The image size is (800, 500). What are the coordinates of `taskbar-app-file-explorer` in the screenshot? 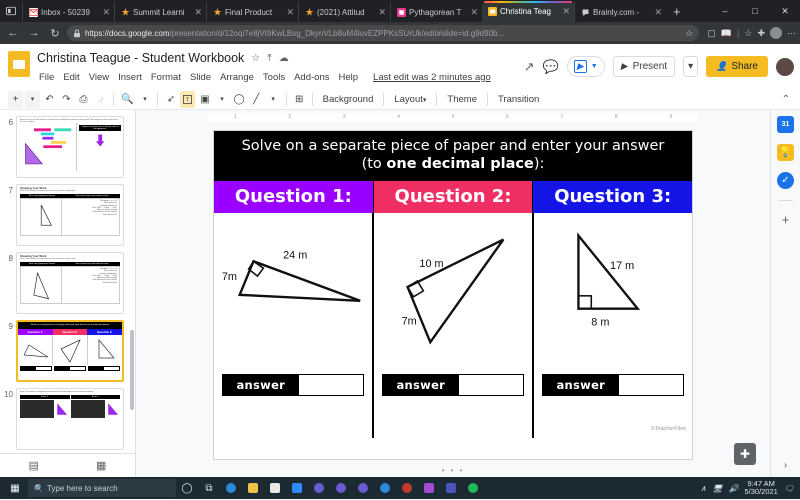 It's located at (253, 488).